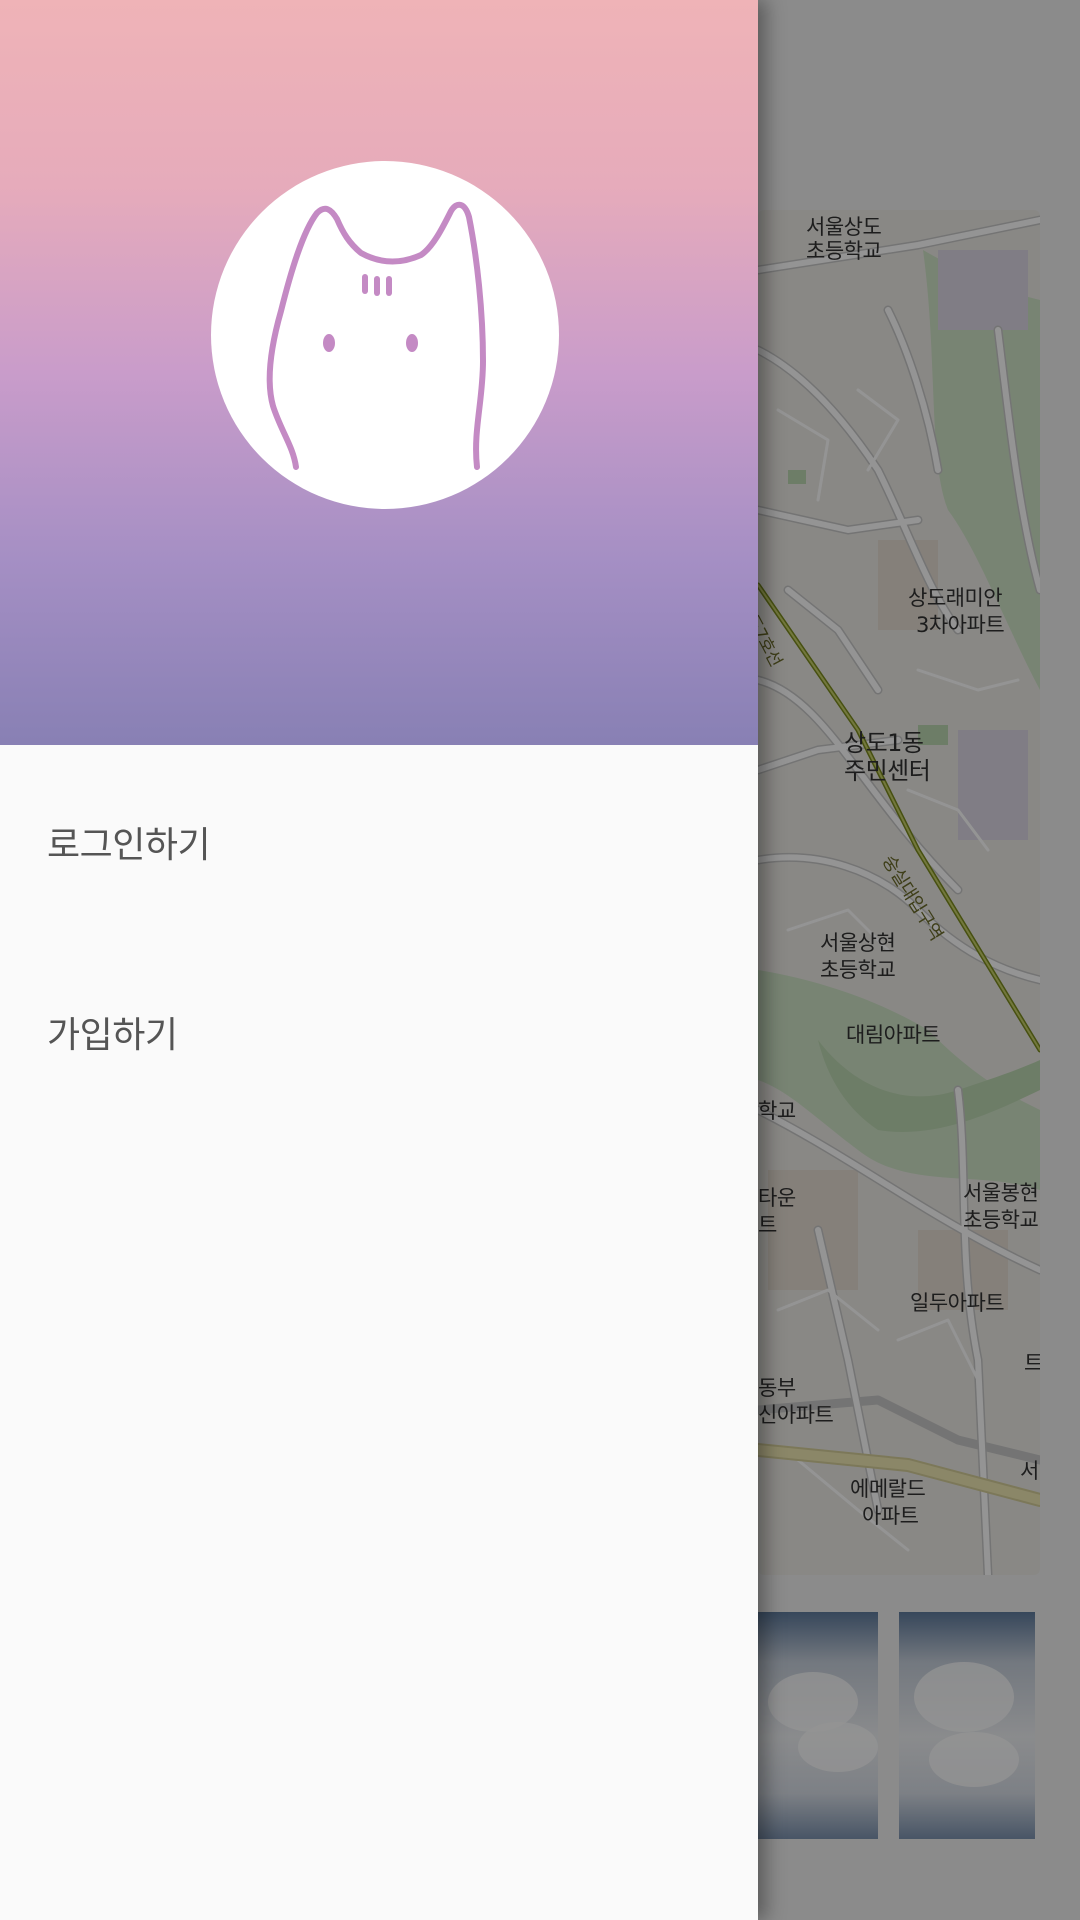 The height and width of the screenshot is (1920, 1080). I want to click on avatar, so click(385, 335).